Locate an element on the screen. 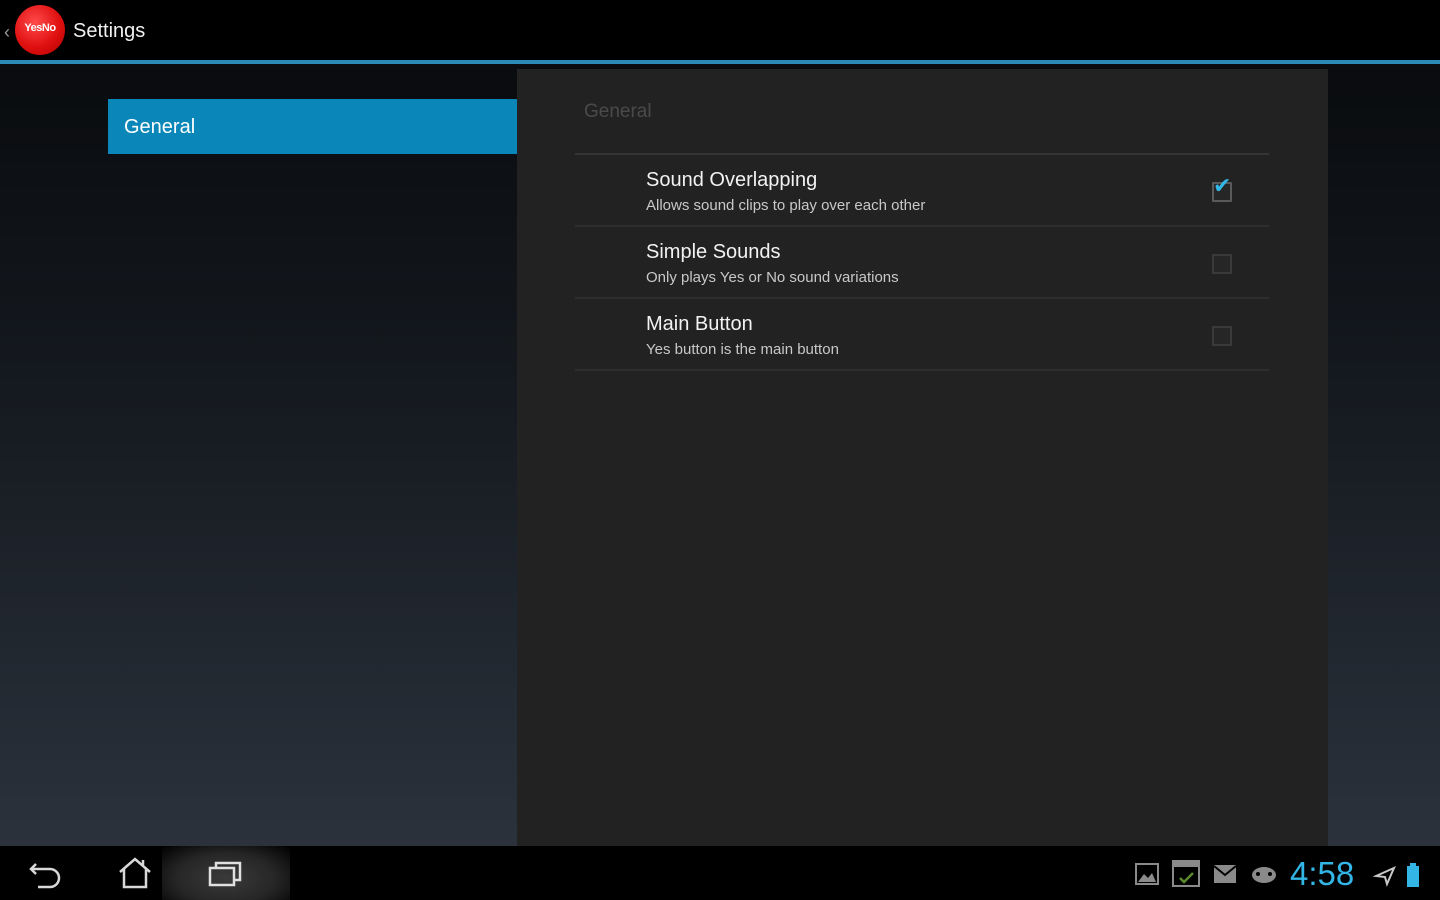  header-item-general: General is located at coordinates (312, 126).